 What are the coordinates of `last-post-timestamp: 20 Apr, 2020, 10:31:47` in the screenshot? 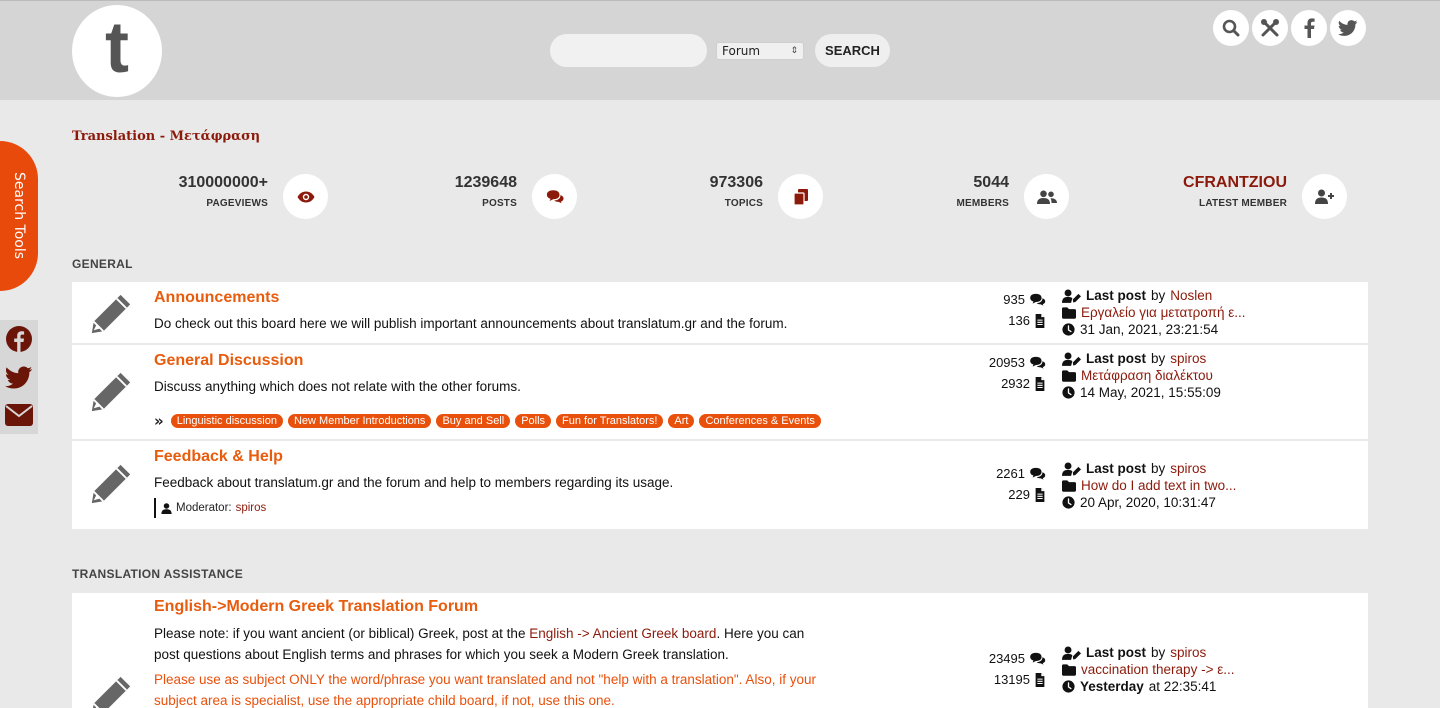 It's located at (1148, 502).